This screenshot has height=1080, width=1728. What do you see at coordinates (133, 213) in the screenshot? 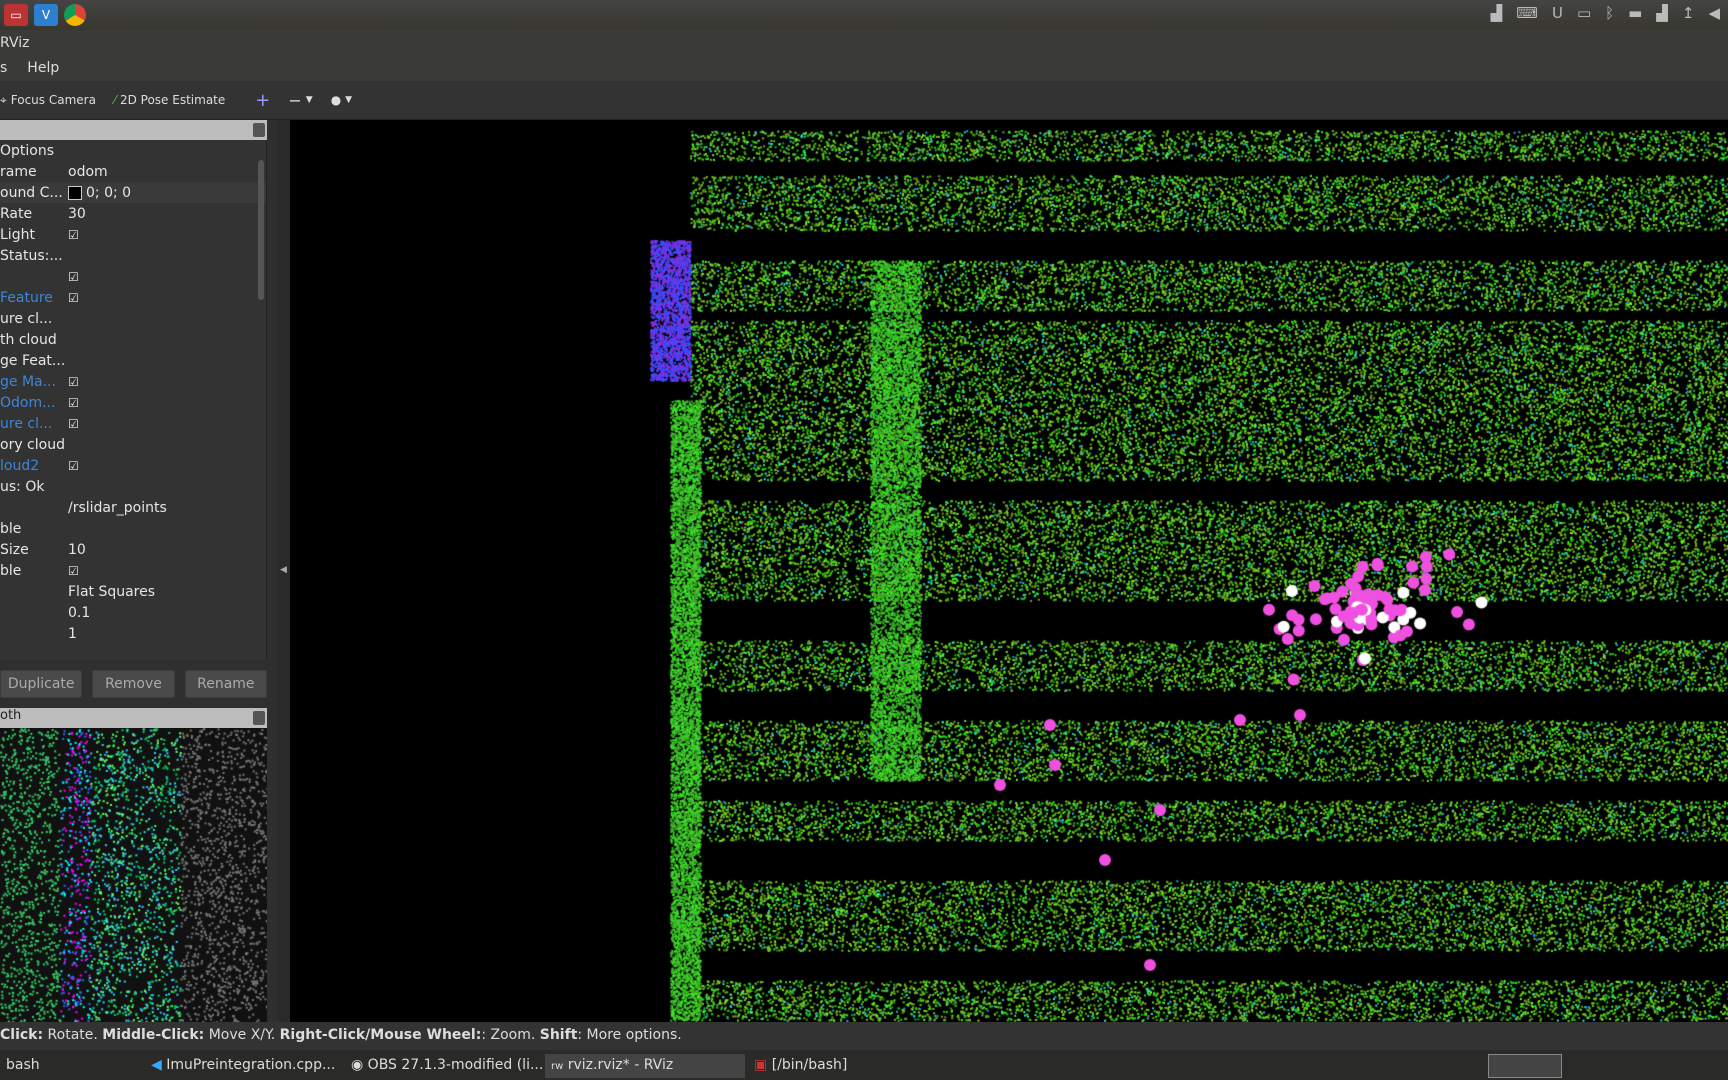
I see `tree-row: Rate 30` at bounding box center [133, 213].